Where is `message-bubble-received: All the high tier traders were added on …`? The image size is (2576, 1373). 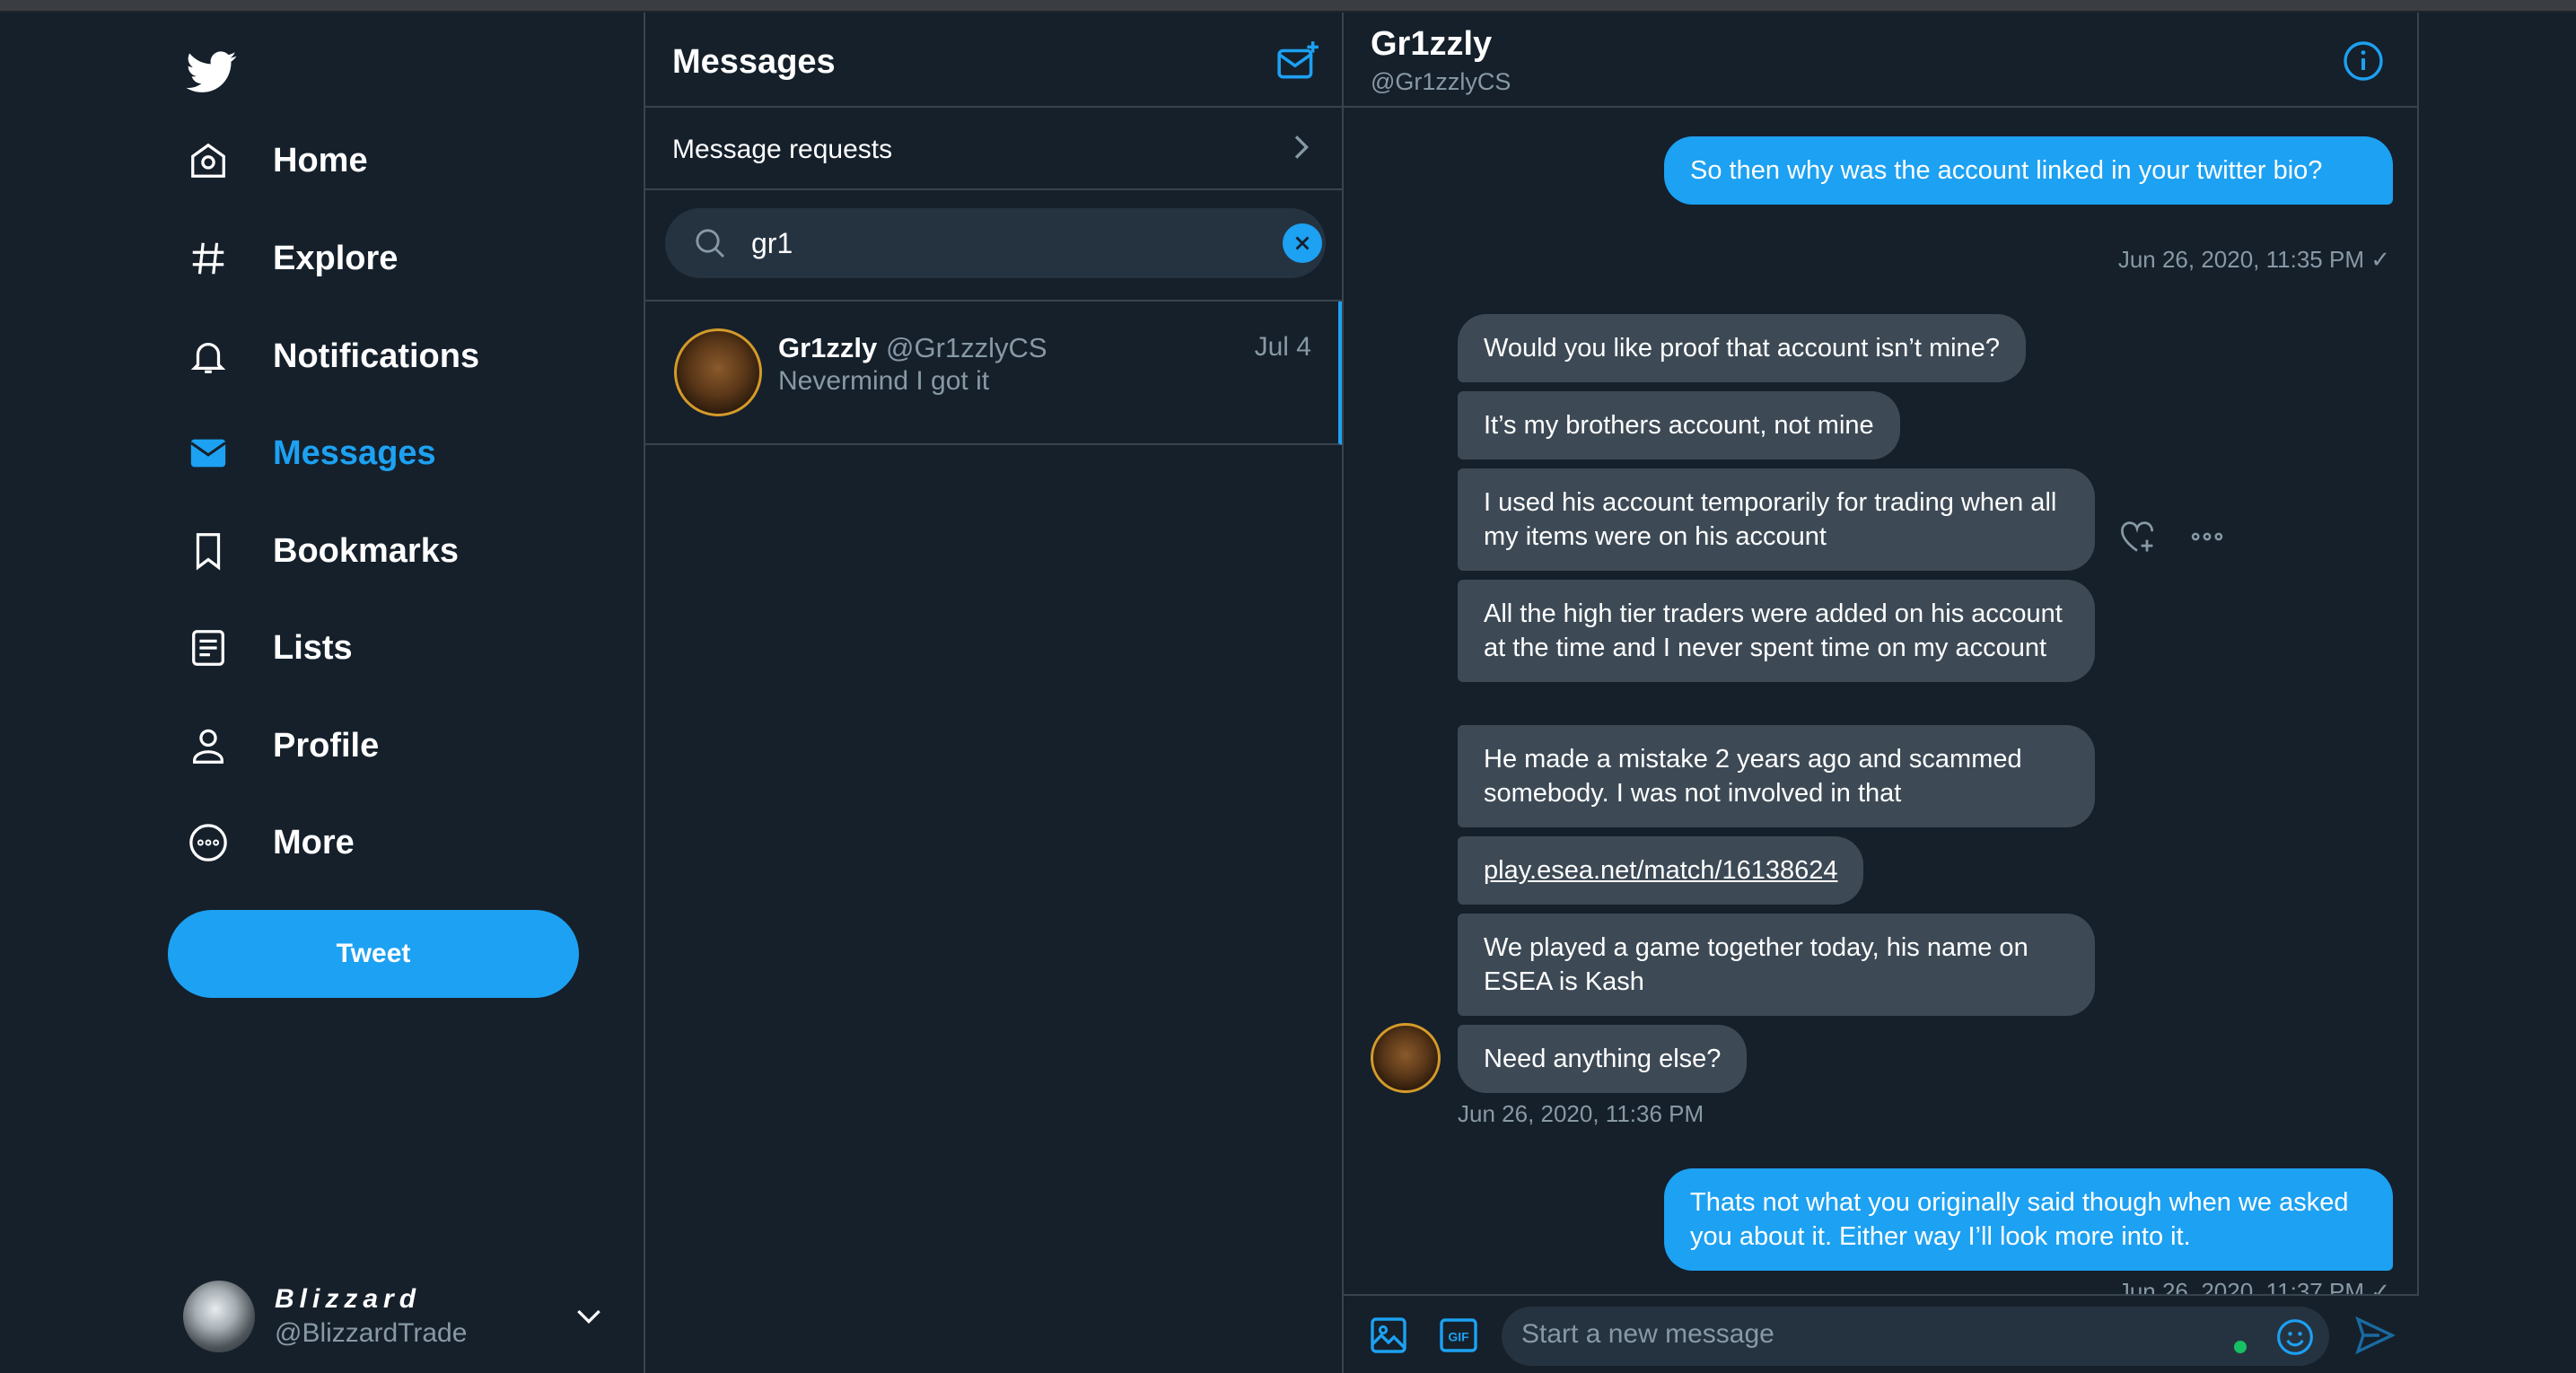
message-bubble-received: All the high tier traders were added on … is located at coordinates (1776, 631).